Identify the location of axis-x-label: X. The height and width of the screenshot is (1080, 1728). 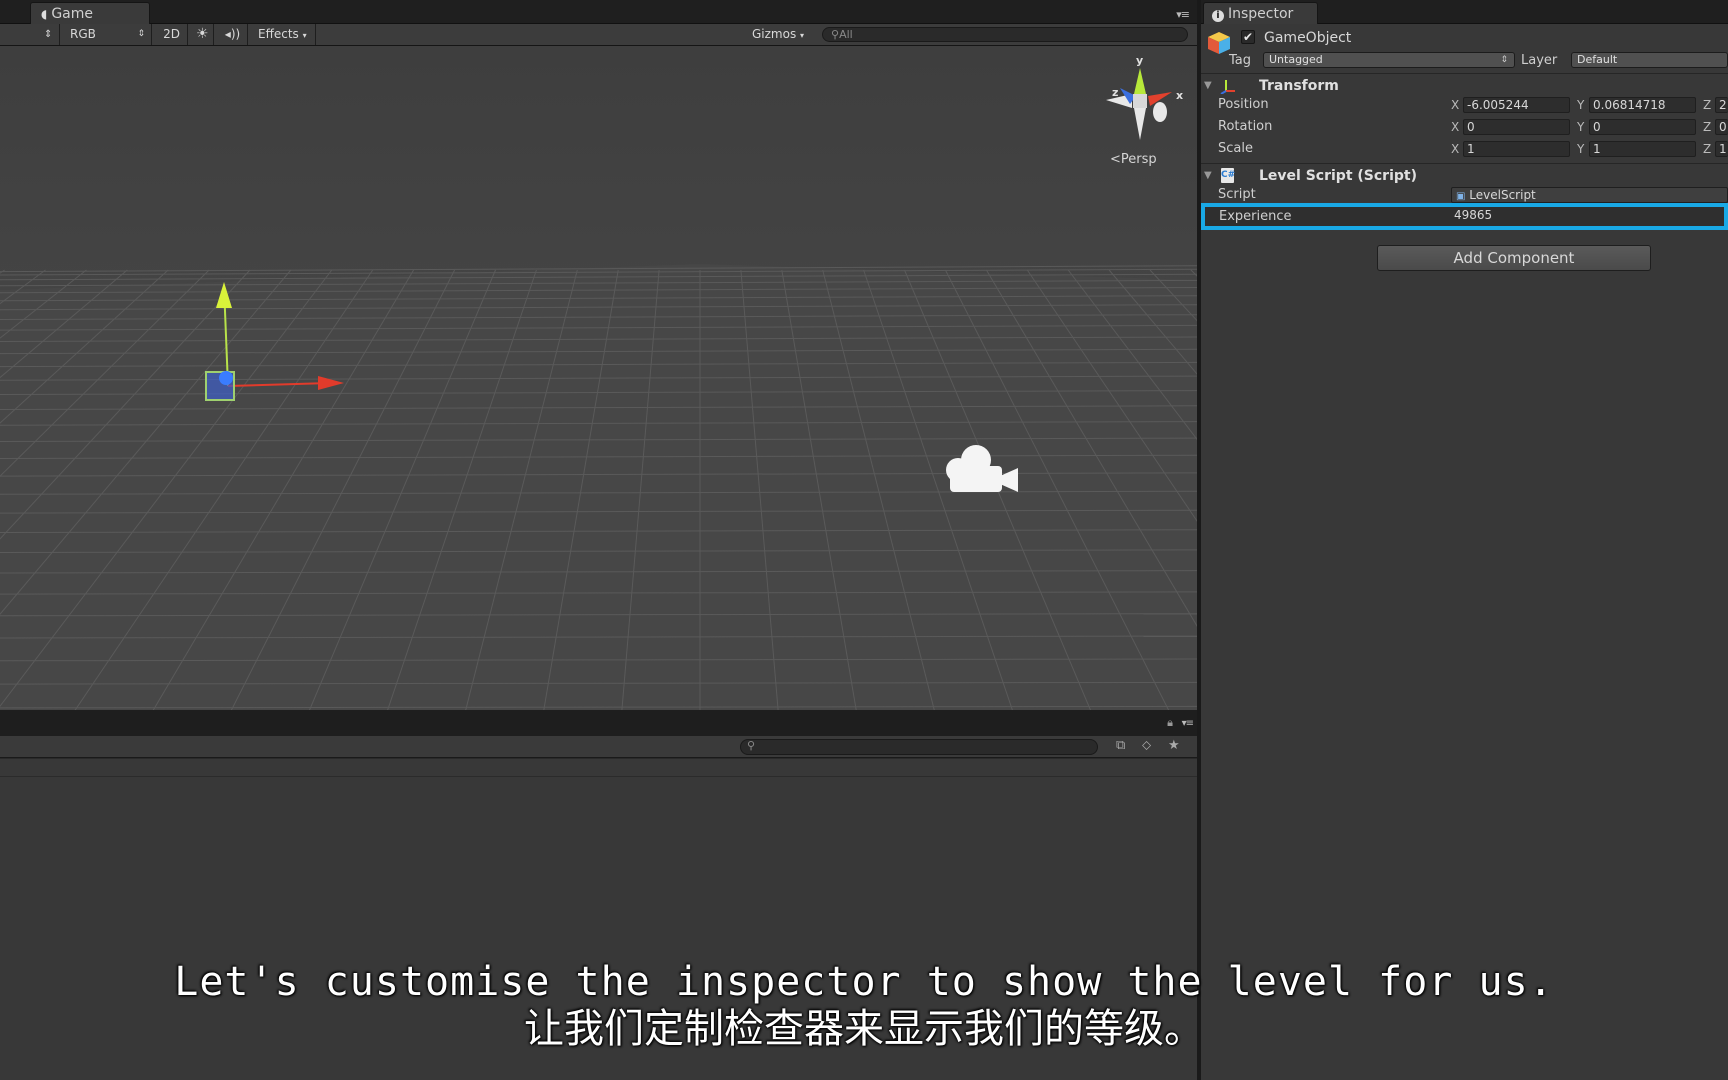
(1455, 149).